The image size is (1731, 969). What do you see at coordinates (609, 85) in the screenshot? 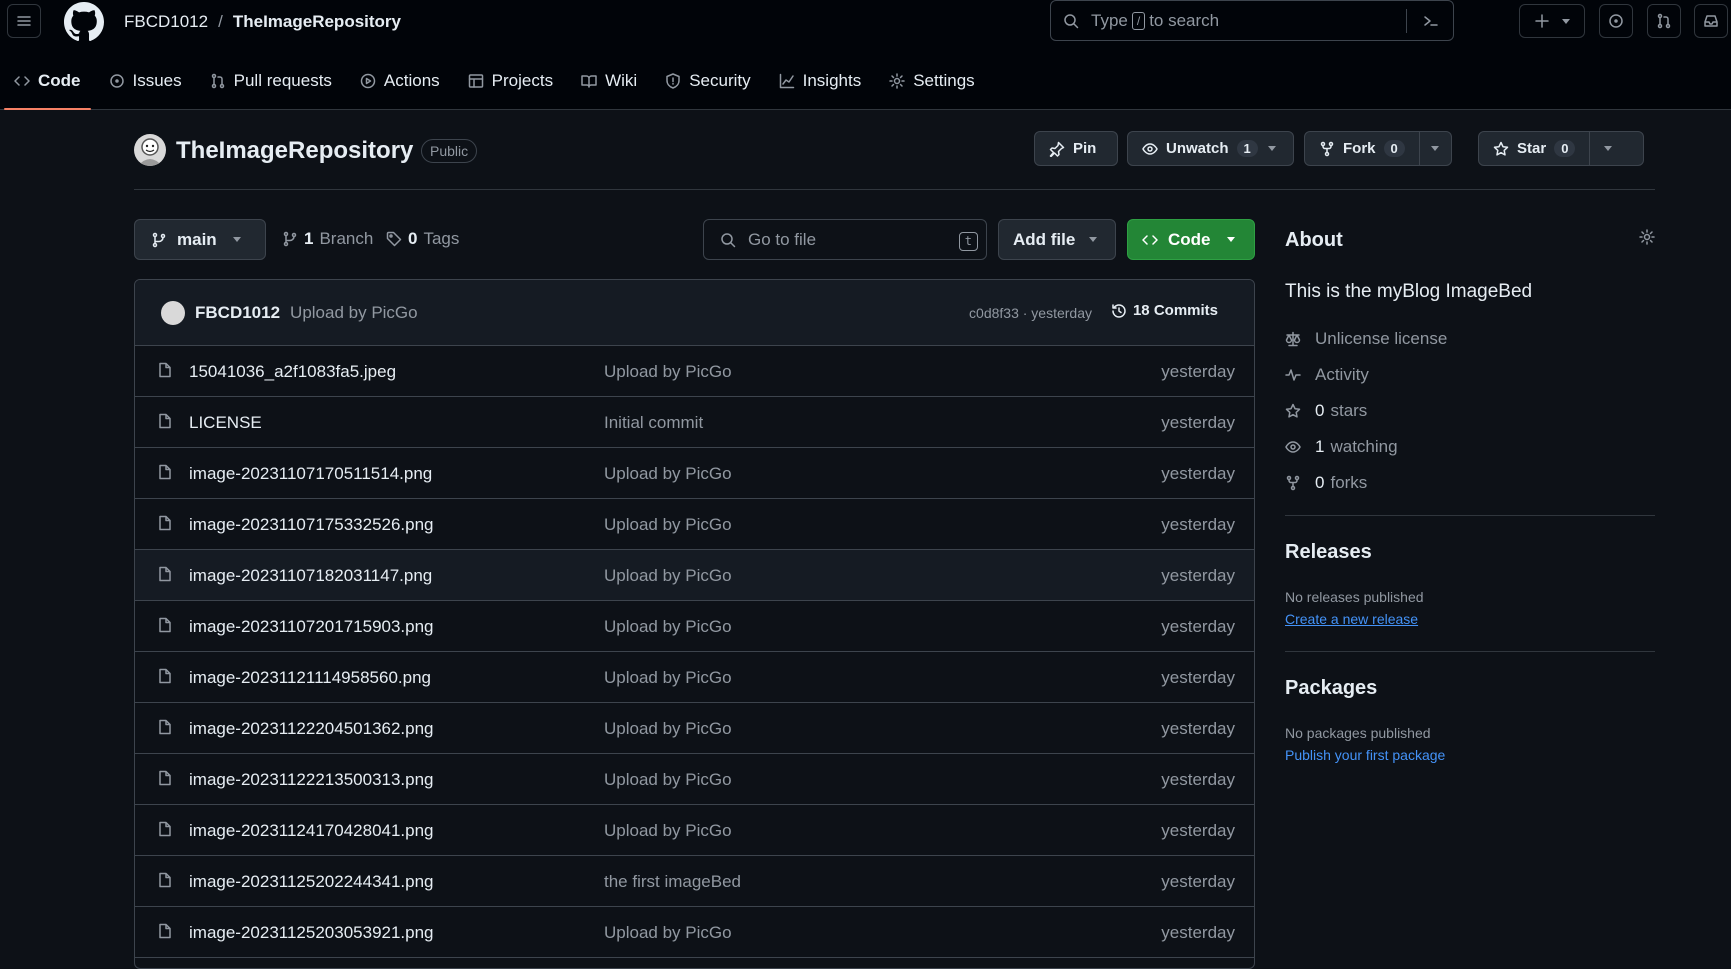
I see `tab-wiki: Wiki` at bounding box center [609, 85].